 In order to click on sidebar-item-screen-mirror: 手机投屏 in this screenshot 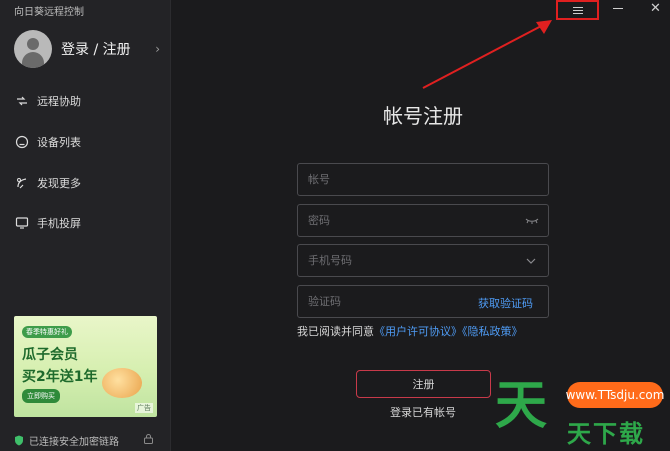, I will do `click(47, 223)`.